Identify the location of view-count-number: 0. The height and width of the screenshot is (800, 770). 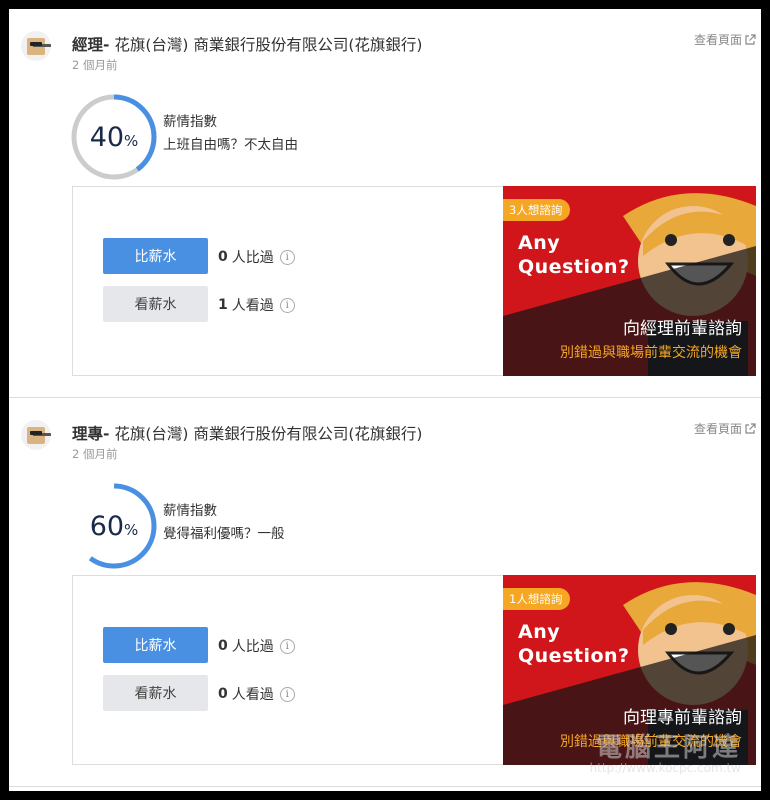
(223, 694).